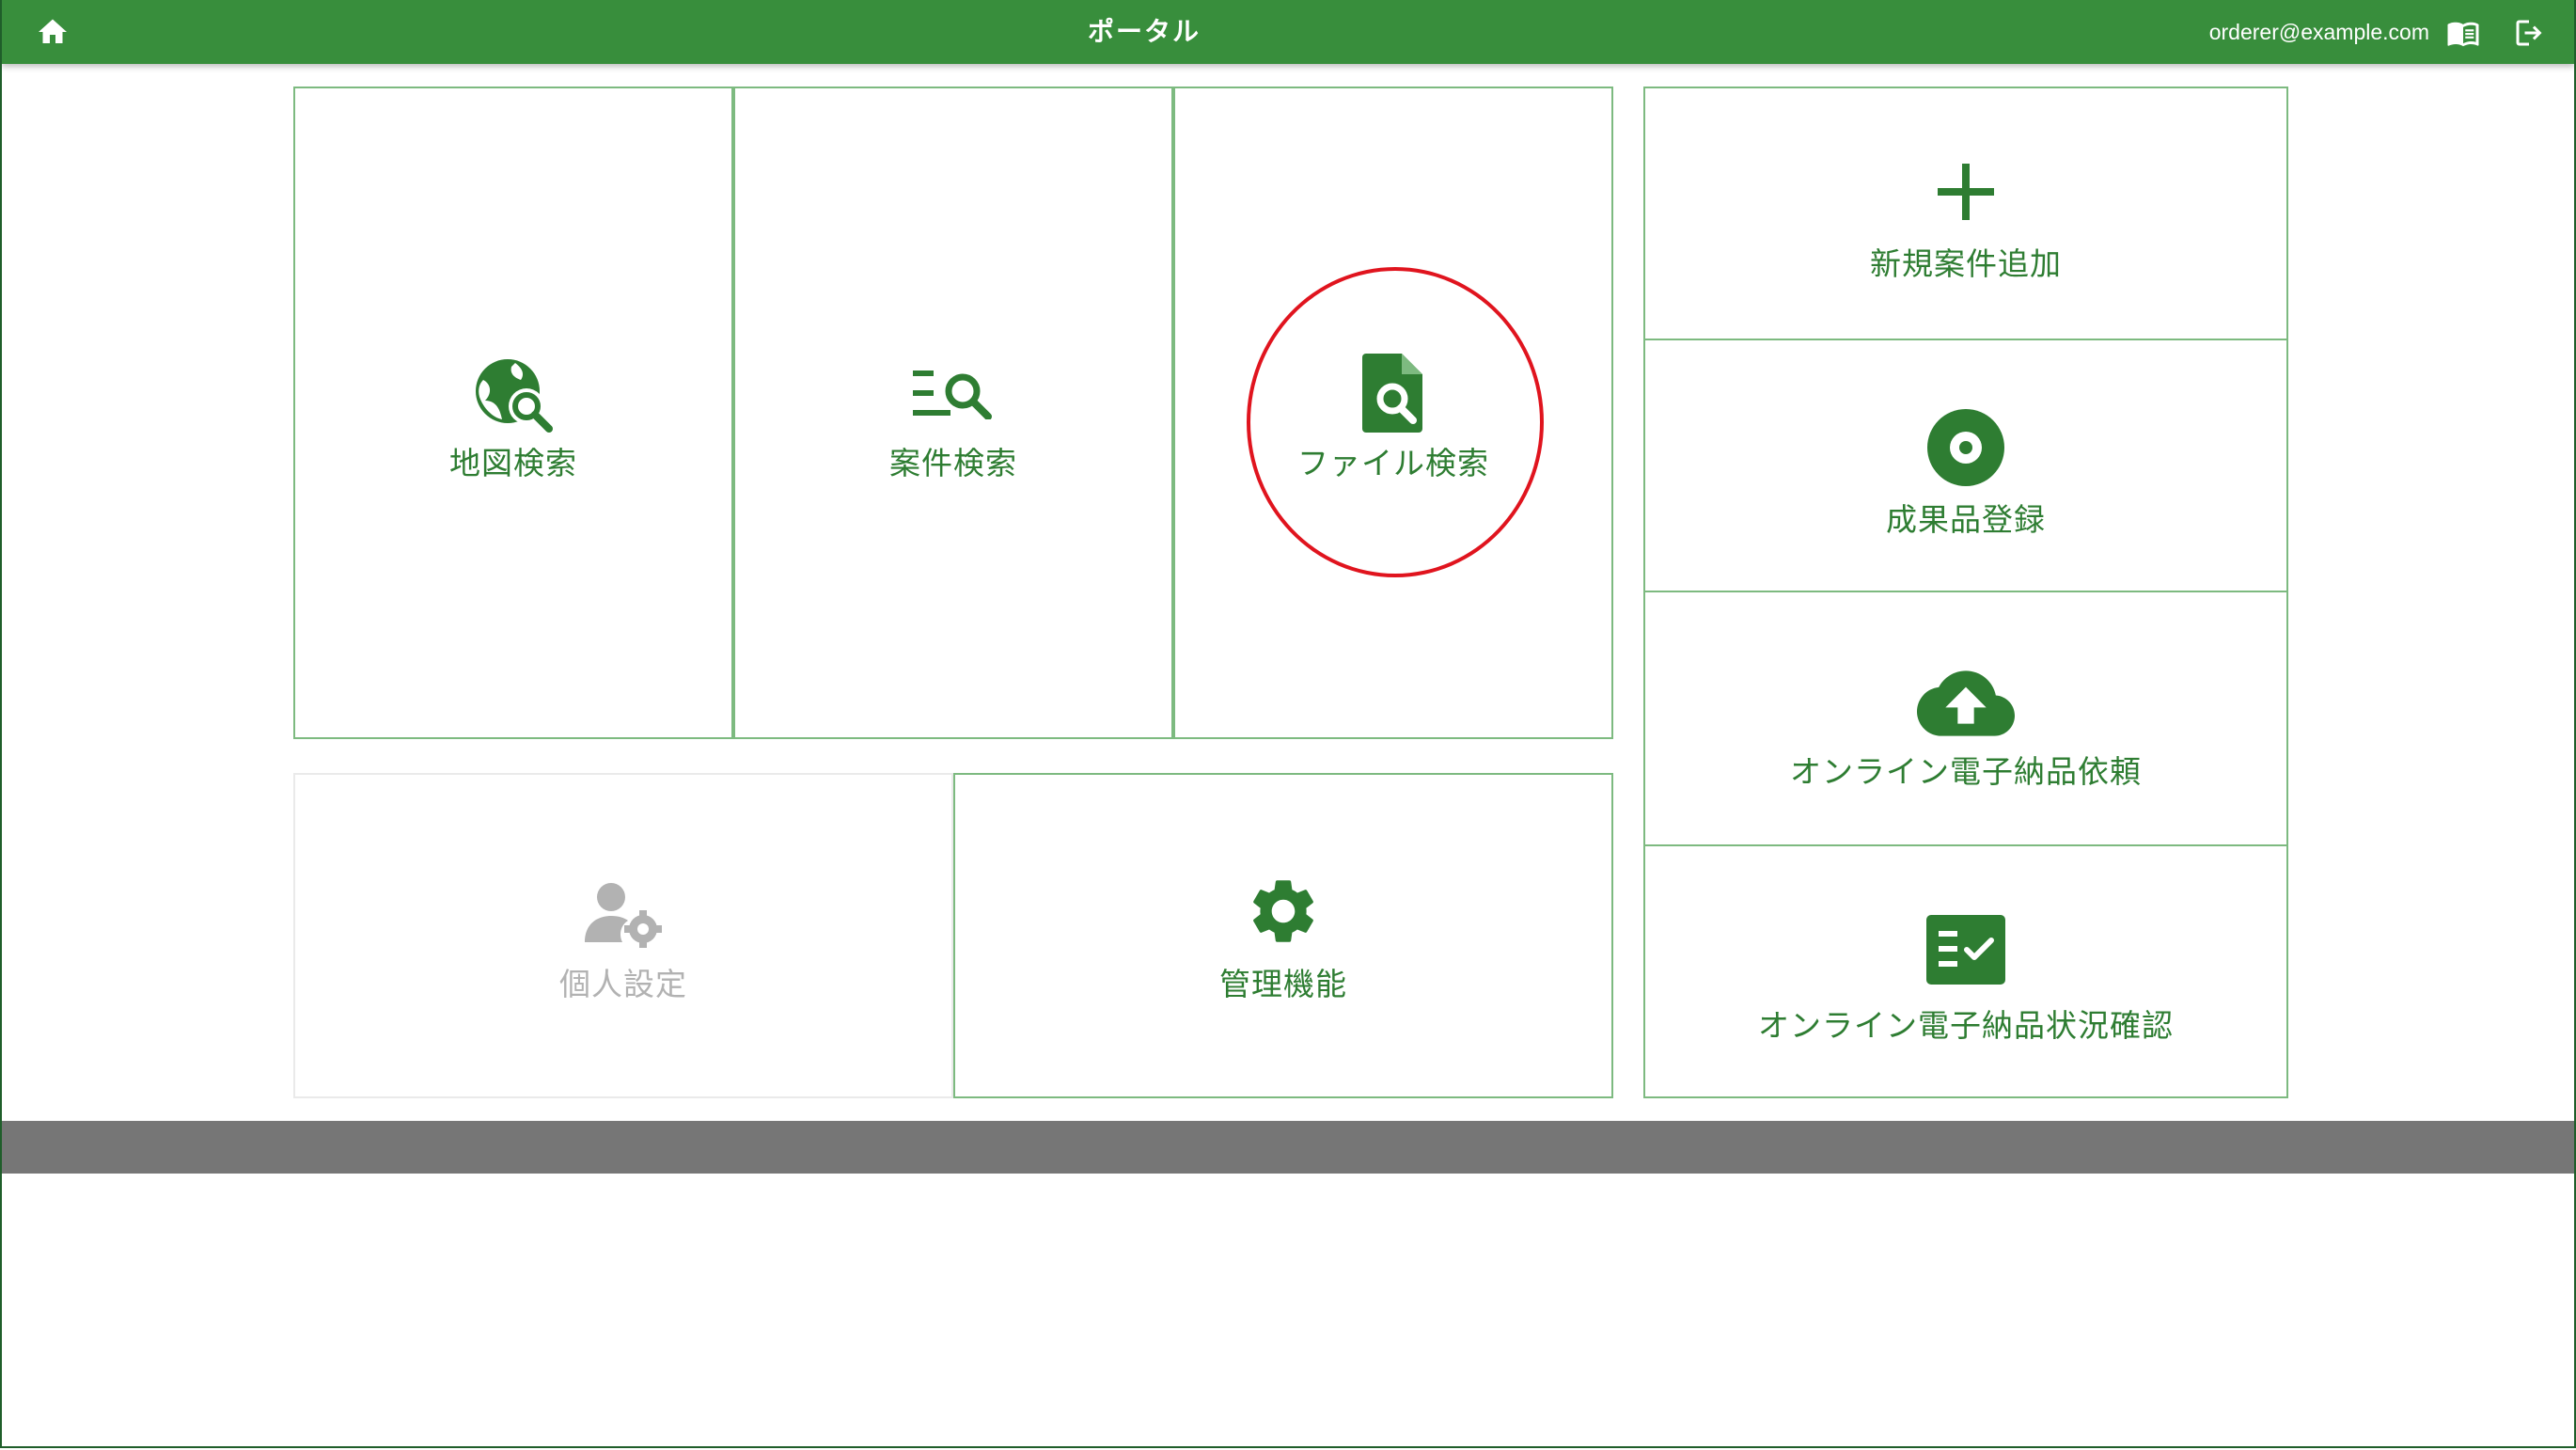  Describe the element at coordinates (1288, 1147) in the screenshot. I see `footer-bar` at that location.